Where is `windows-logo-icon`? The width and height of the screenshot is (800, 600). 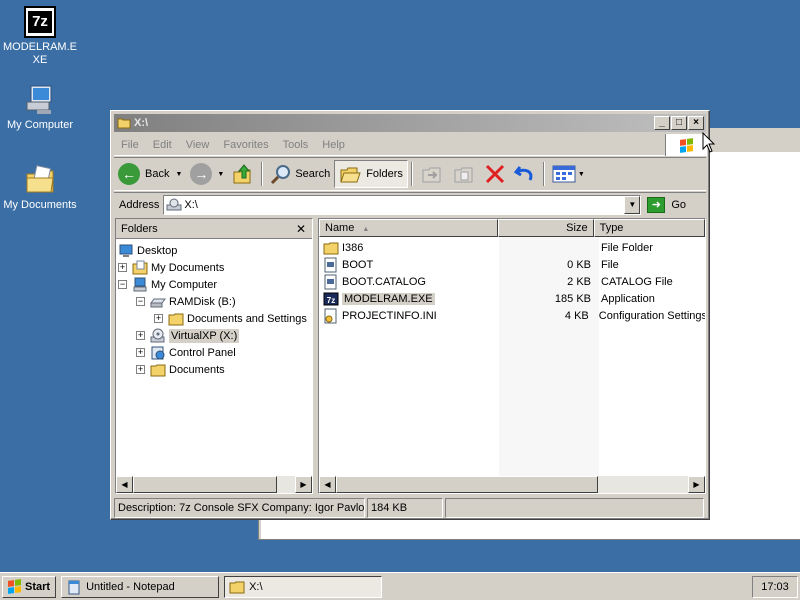
windows-logo-icon is located at coordinates (14, 586).